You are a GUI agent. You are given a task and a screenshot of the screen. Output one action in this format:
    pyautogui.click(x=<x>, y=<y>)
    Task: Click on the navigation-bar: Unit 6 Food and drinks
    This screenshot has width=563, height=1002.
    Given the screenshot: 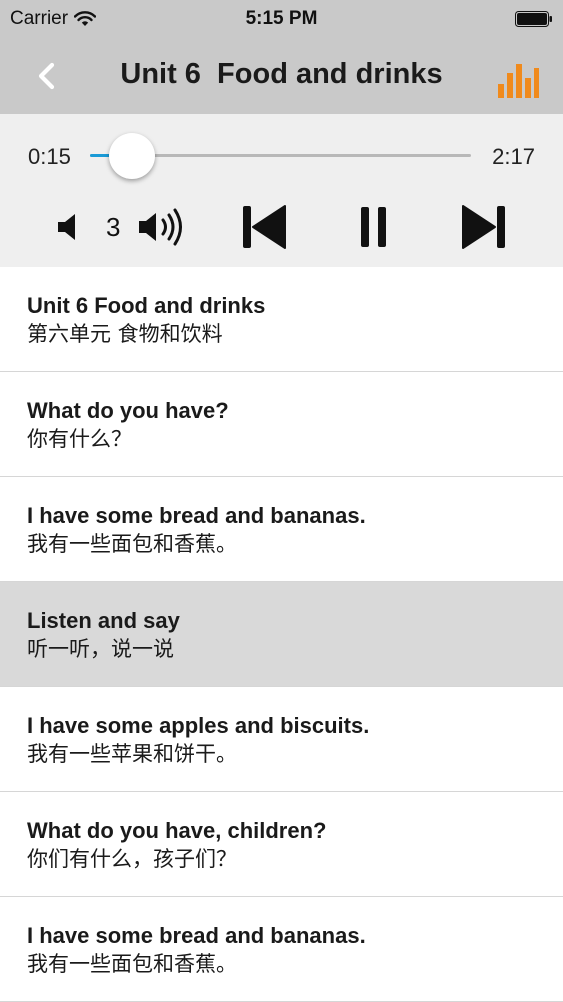 What is the action you would take?
    pyautogui.click(x=281, y=76)
    